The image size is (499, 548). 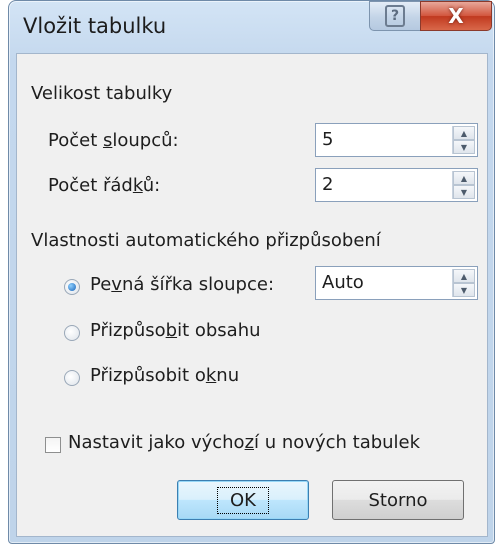 What do you see at coordinates (206, 240) in the screenshot?
I see `autofit-heading: Vlastnosti automatického přizpůsobení` at bounding box center [206, 240].